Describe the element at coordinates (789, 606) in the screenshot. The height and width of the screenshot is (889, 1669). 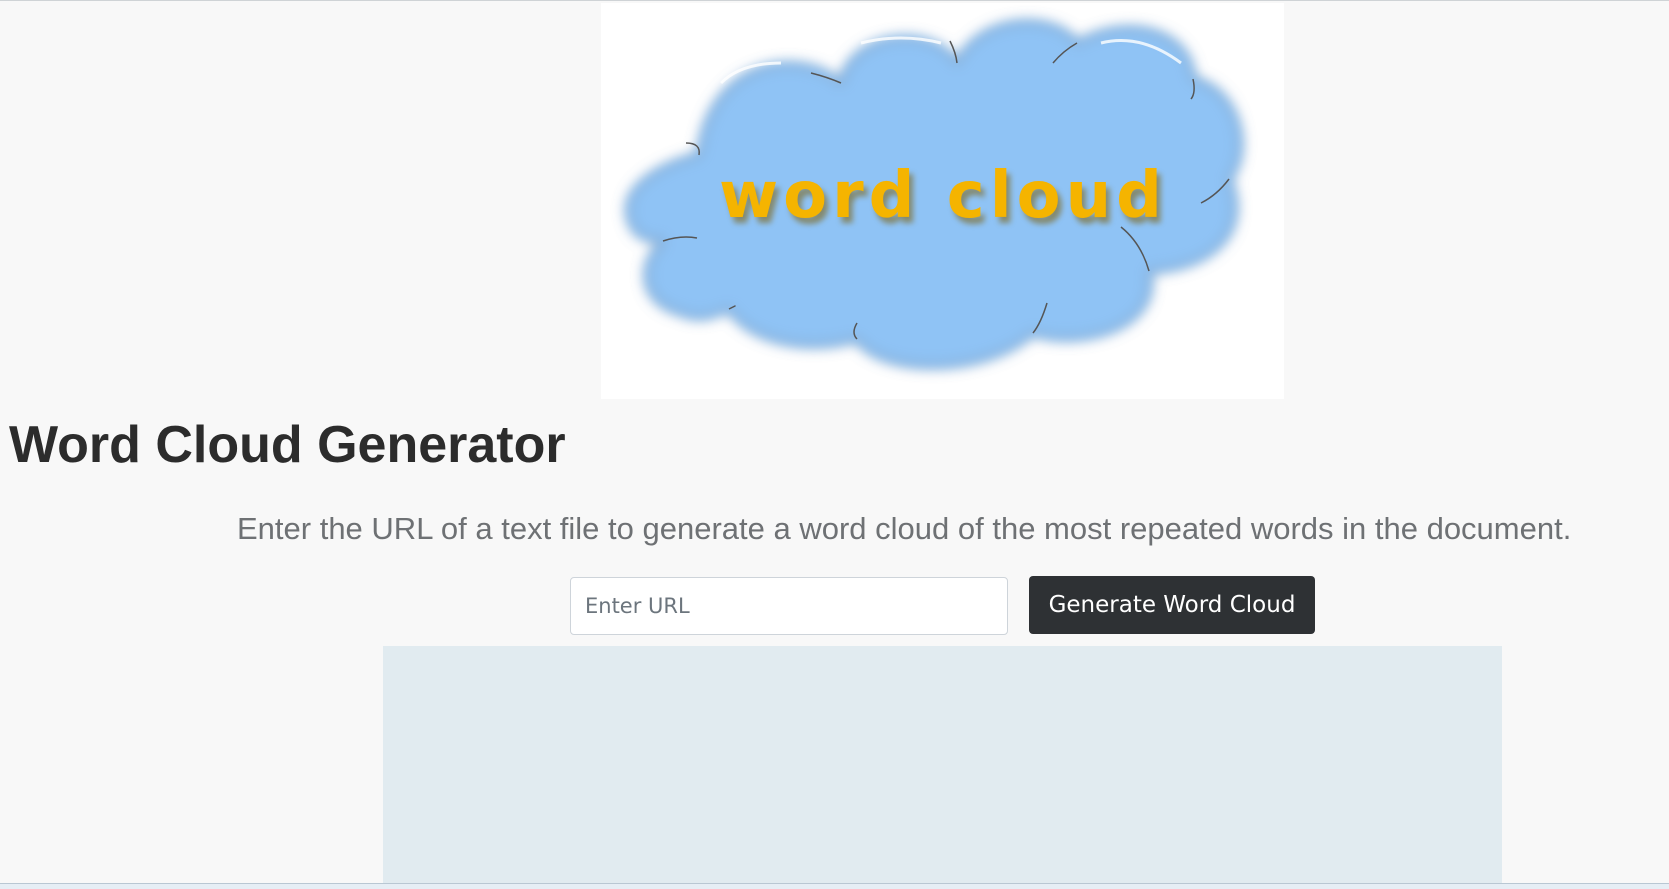
I see `url-input` at that location.